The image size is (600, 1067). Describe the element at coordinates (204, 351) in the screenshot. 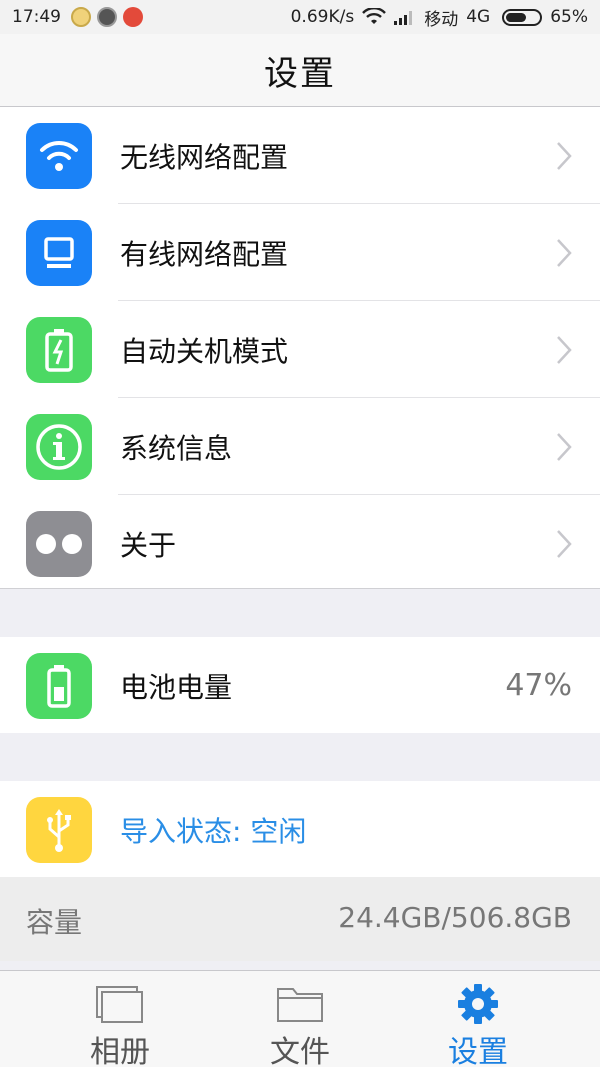

I see `settings-item-label: 自动关机模式` at that location.